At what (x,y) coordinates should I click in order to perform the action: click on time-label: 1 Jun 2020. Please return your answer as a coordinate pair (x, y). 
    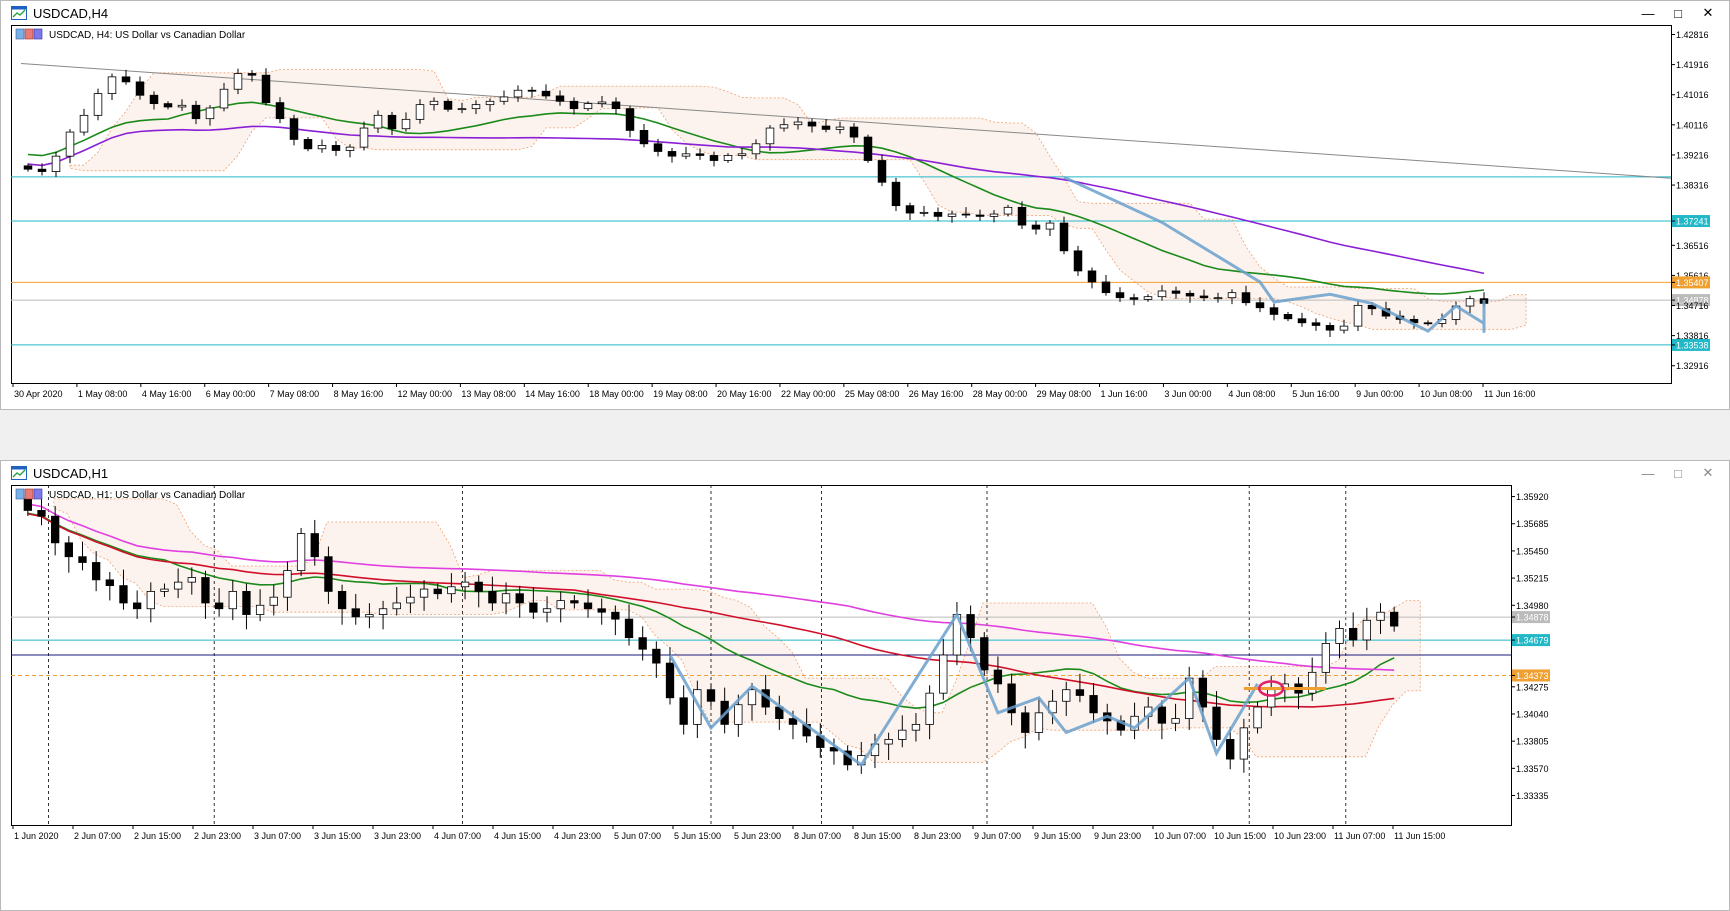
    Looking at the image, I should click on (36, 836).